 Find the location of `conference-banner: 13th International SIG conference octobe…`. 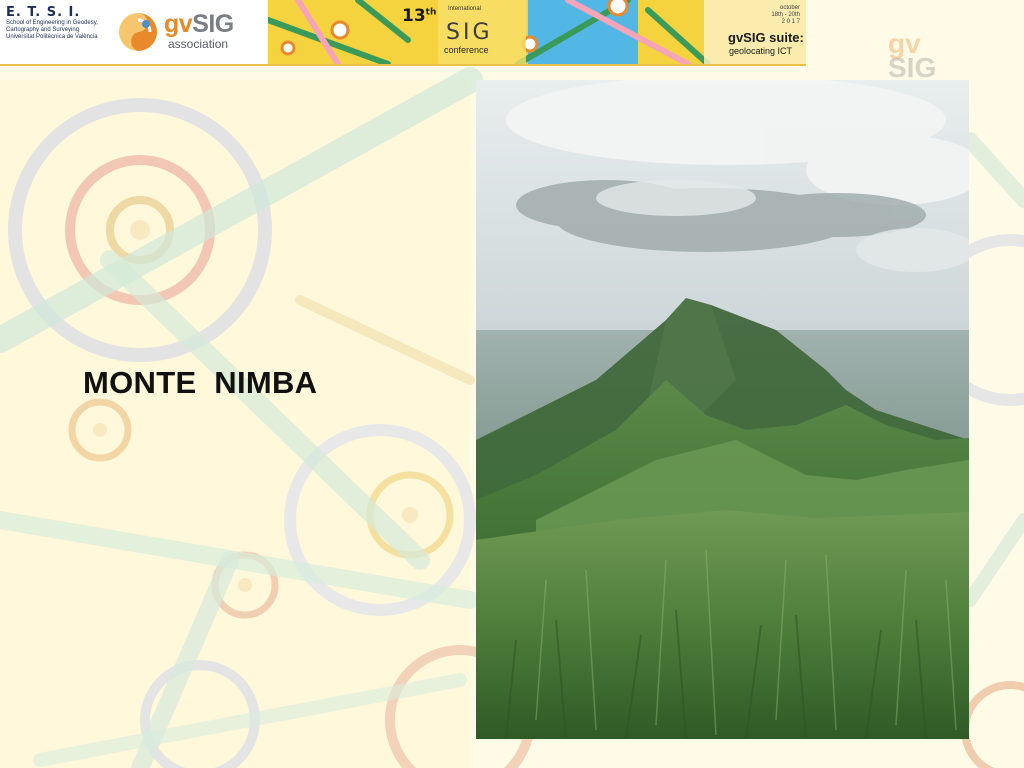

conference-banner: 13th International SIG conference octobe… is located at coordinates (537, 32).